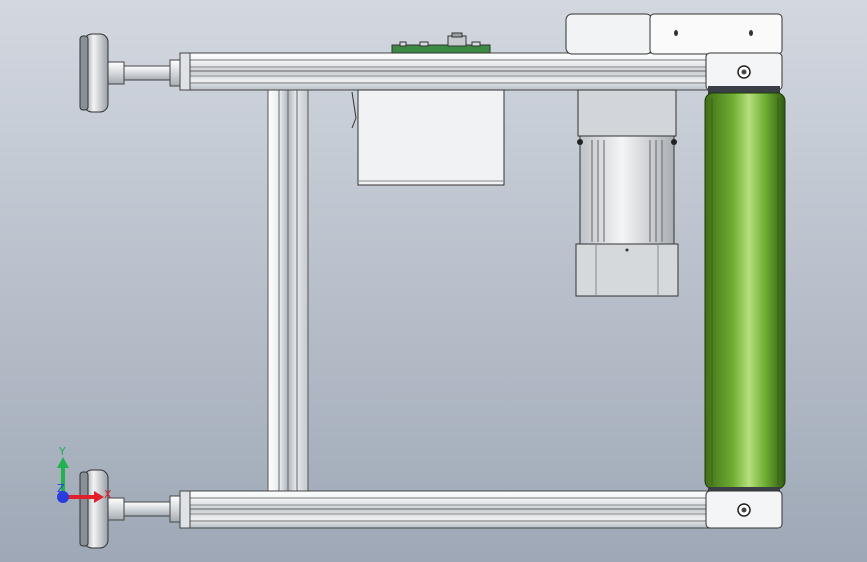 This screenshot has width=867, height=562. What do you see at coordinates (745, 291) in the screenshot?
I see `conveyor-belt-roller` at bounding box center [745, 291].